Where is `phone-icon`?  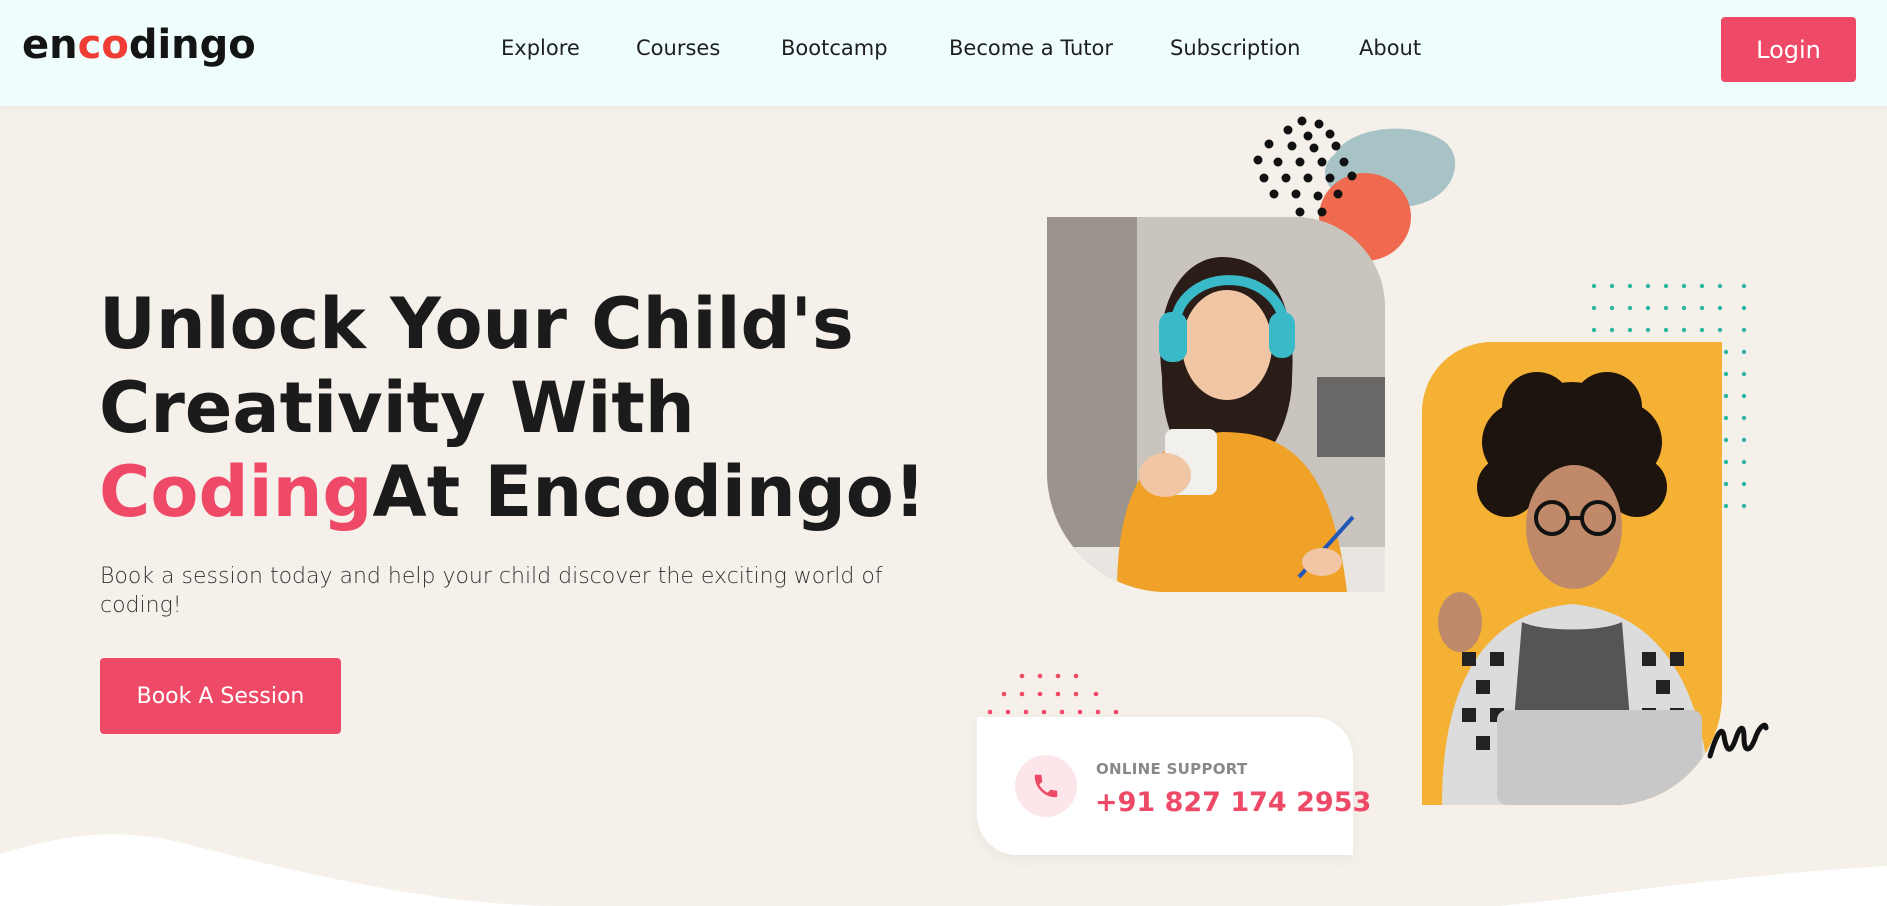 phone-icon is located at coordinates (1046, 786).